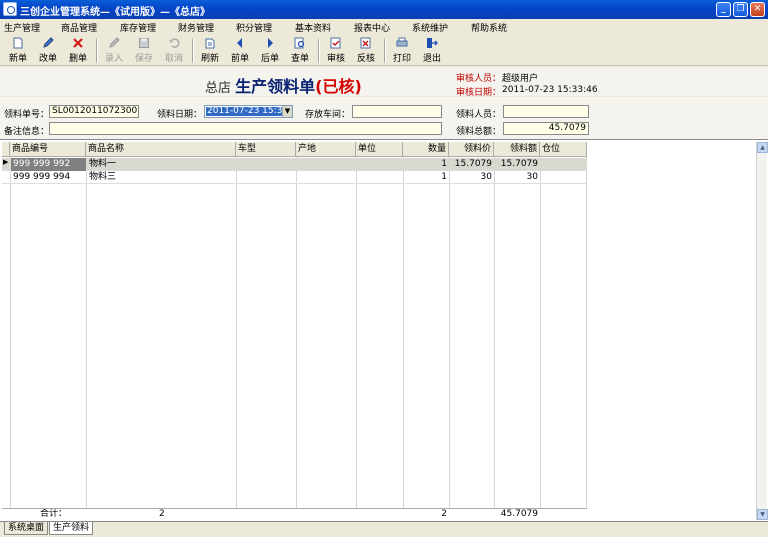  Describe the element at coordinates (402, 42) in the screenshot. I see `printer-icon` at that location.